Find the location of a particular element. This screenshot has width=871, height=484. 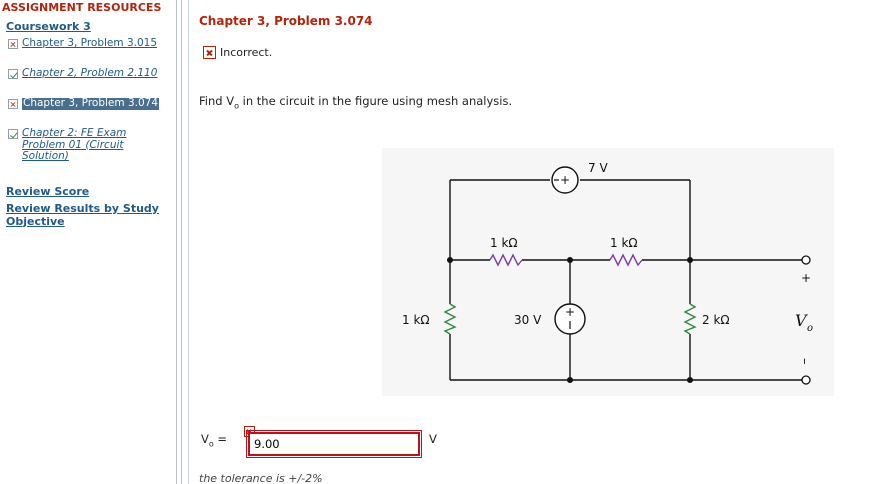

problem-title: Chapter 3, Problem 3.074 is located at coordinates (286, 21).